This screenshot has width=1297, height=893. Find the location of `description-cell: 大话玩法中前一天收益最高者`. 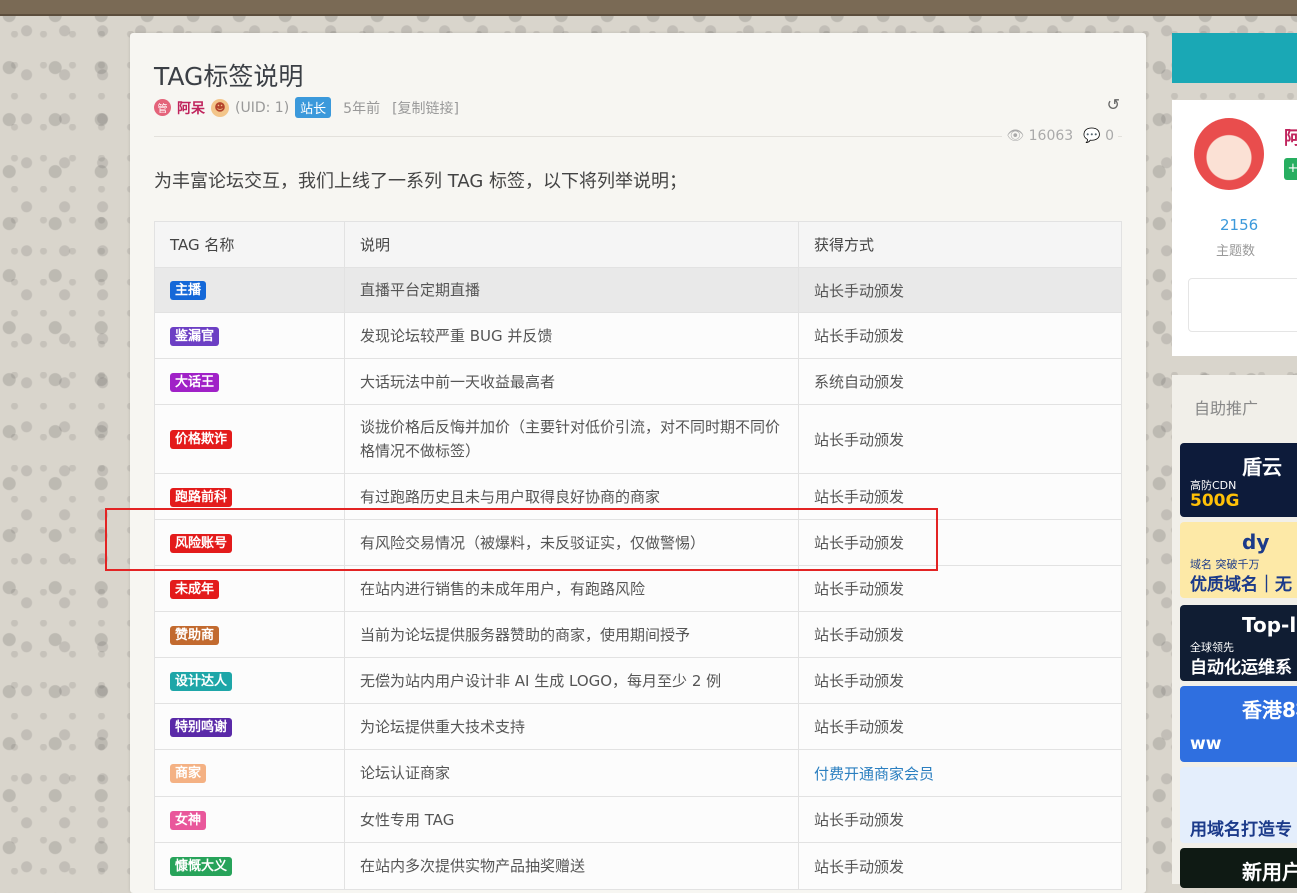

description-cell: 大话玩法中前一天收益最高者 is located at coordinates (571, 381).